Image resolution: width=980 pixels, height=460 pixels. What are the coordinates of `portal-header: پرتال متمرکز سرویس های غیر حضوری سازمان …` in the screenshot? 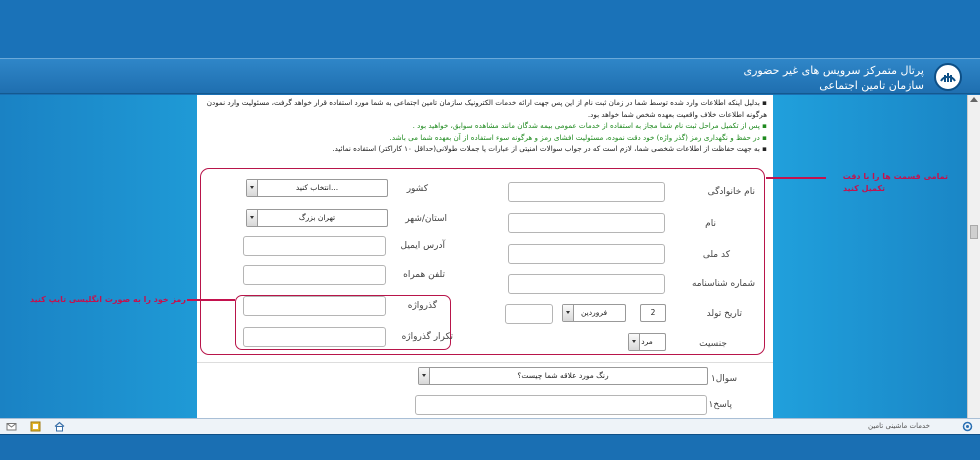 It's located at (490, 76).